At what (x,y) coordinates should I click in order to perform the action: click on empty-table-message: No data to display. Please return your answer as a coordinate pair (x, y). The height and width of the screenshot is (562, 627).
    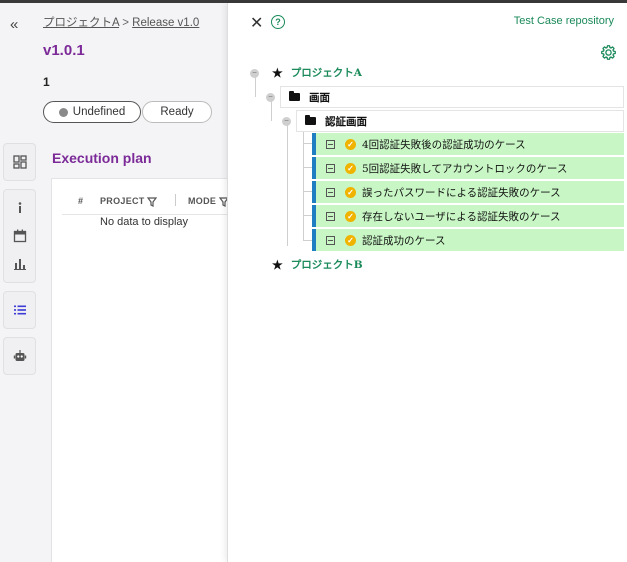
    Looking at the image, I should click on (144, 222).